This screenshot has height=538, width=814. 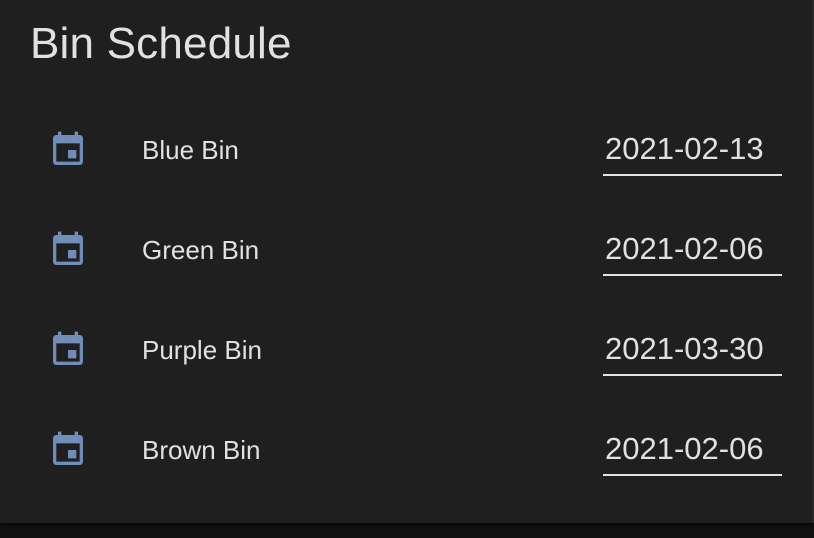 What do you see at coordinates (201, 450) in the screenshot?
I see `row-label: Brown Bin` at bounding box center [201, 450].